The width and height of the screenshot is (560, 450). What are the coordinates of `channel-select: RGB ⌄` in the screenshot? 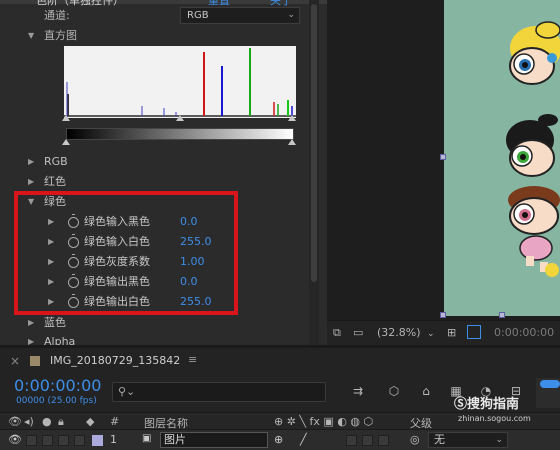 It's located at (240, 15).